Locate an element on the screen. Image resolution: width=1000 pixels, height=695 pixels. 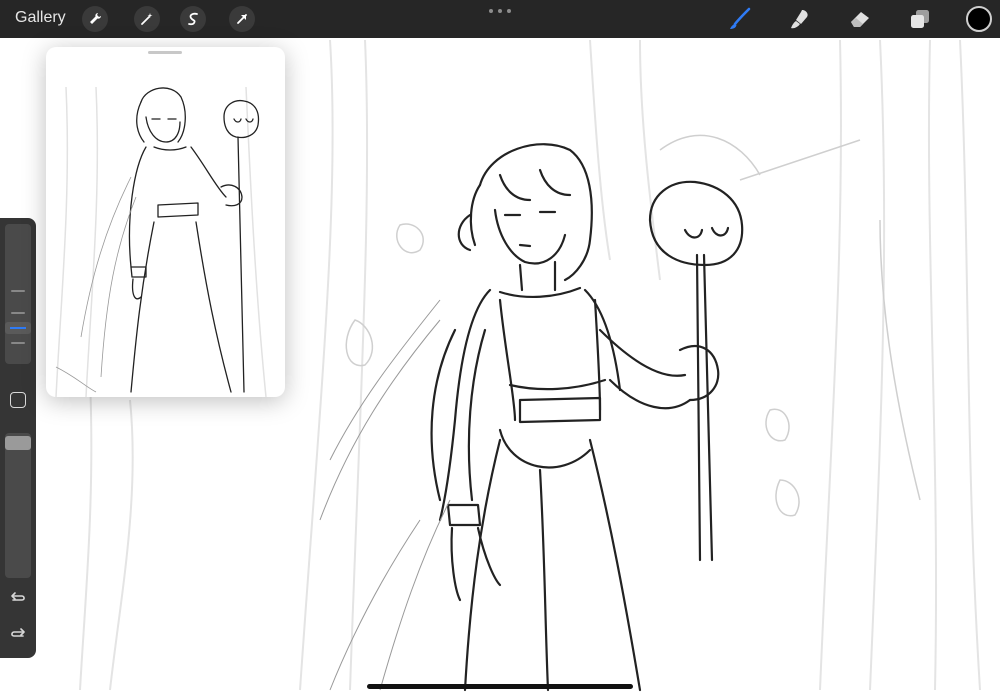
magic-wand-icon is located at coordinates (147, 19).